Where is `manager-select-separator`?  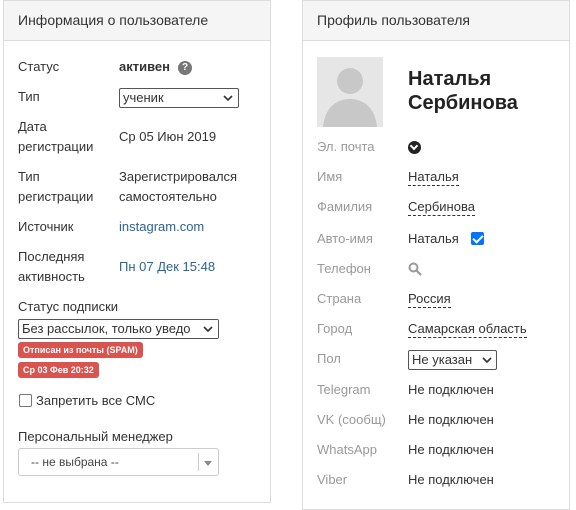 manager-select-separator is located at coordinates (198, 462).